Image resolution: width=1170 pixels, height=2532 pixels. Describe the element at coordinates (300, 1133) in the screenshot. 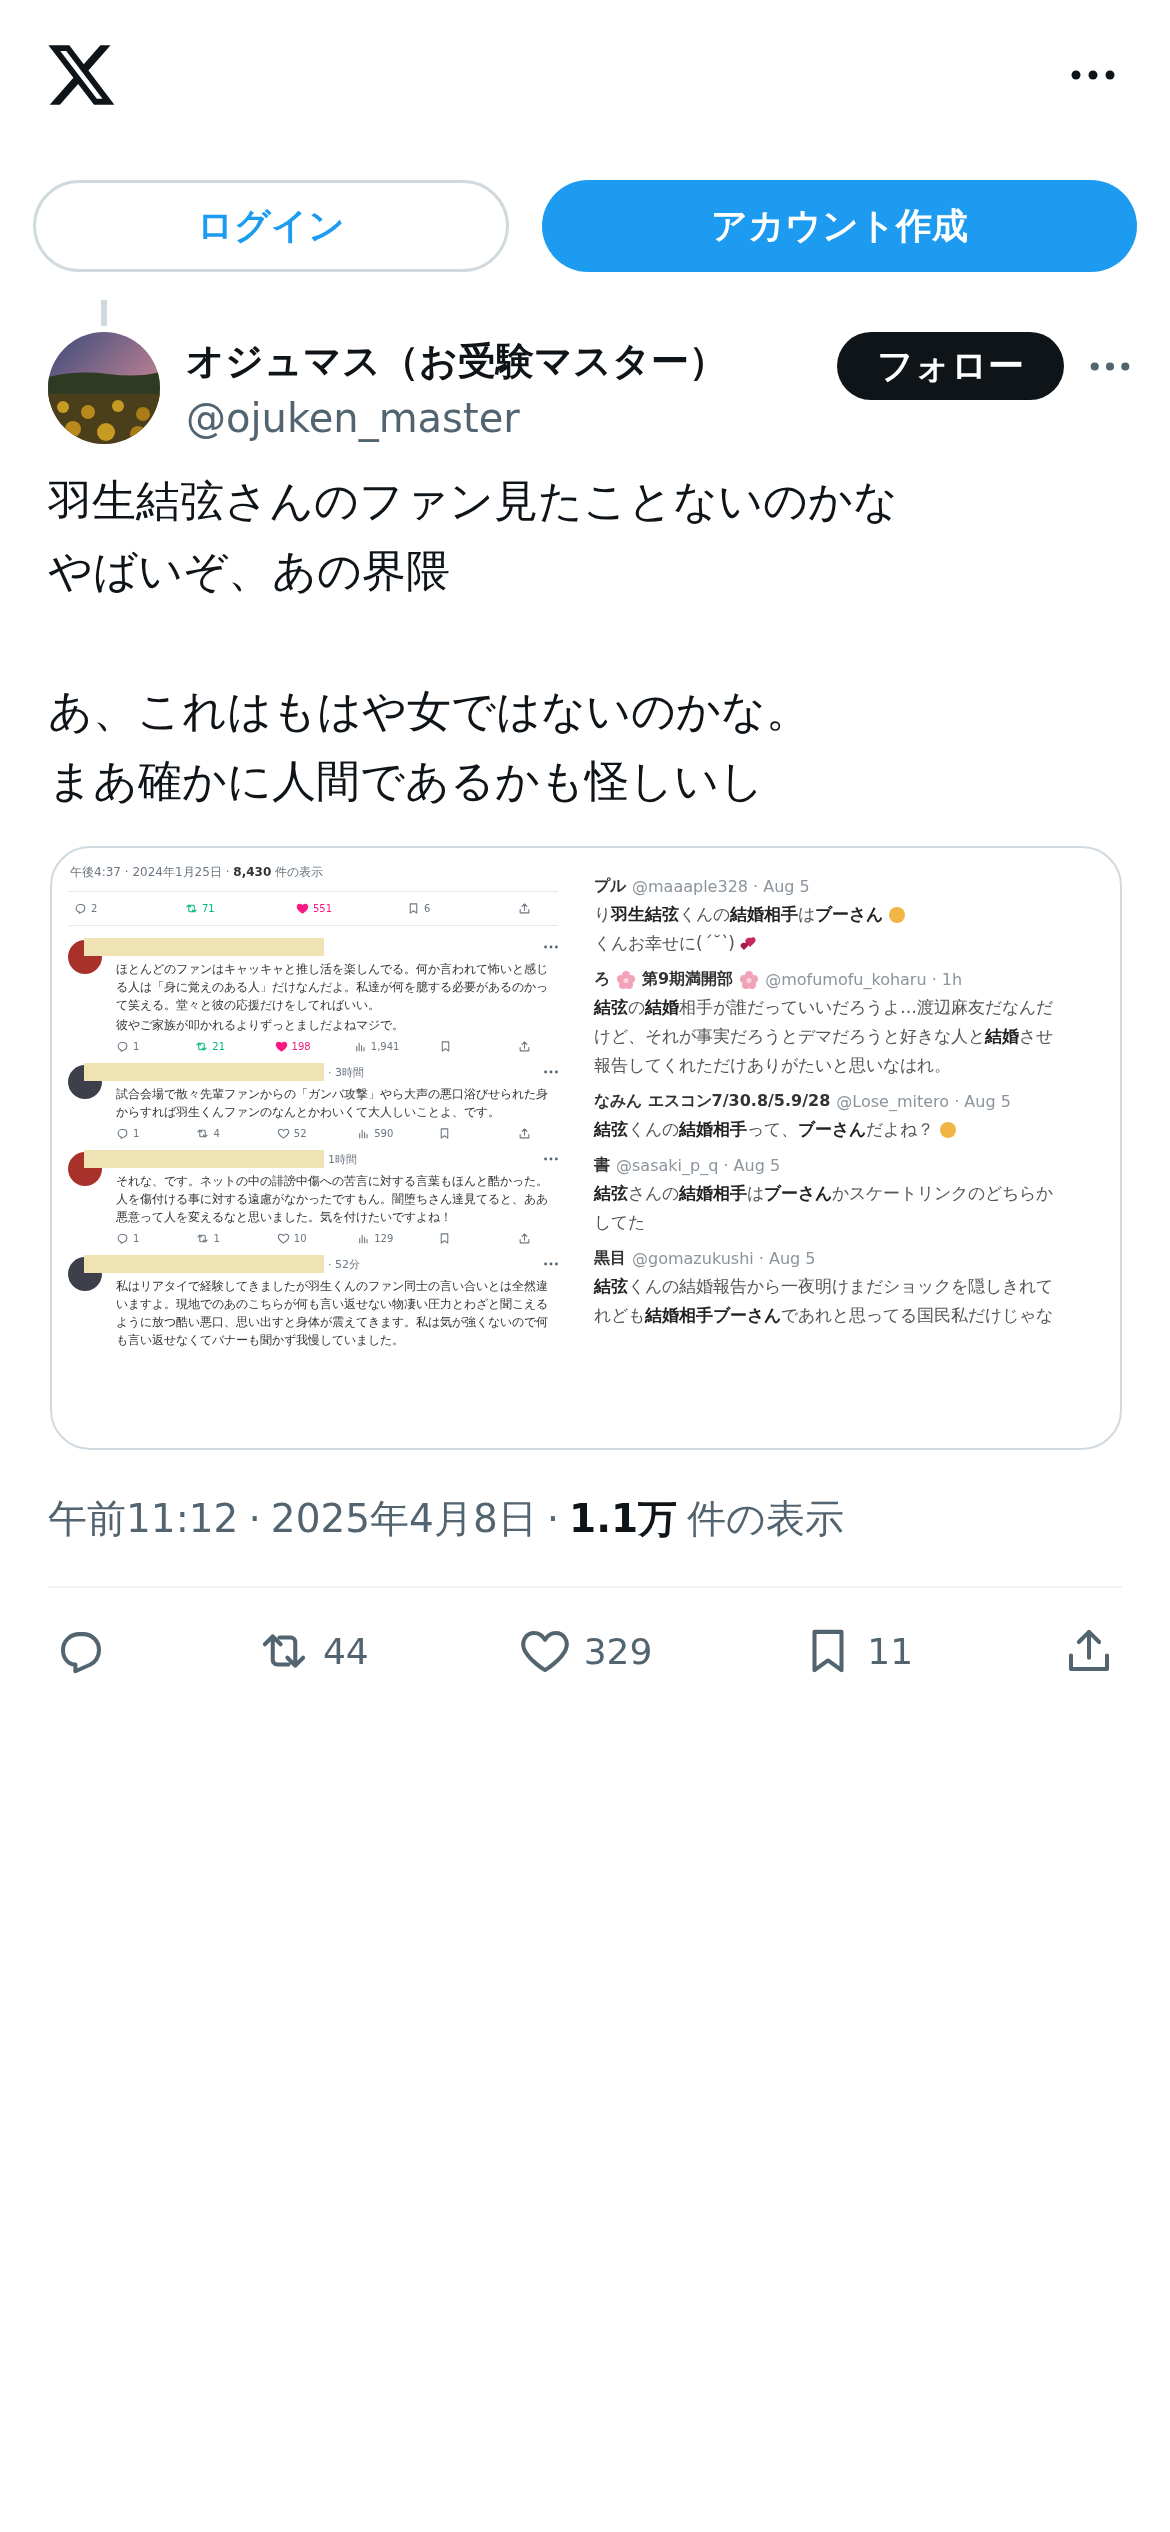

I see `count: 52` at that location.